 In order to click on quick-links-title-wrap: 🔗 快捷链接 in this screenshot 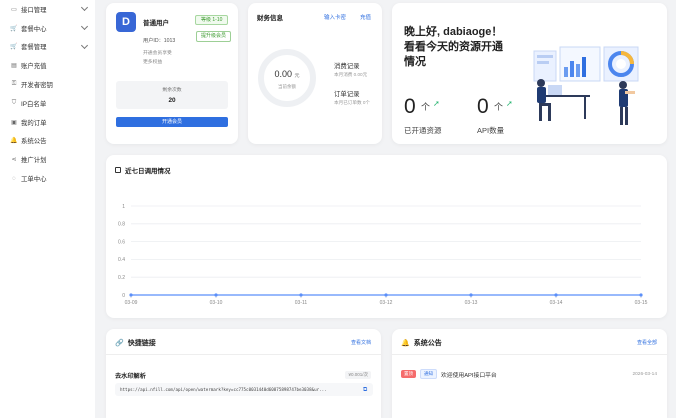, I will do `click(135, 343)`.